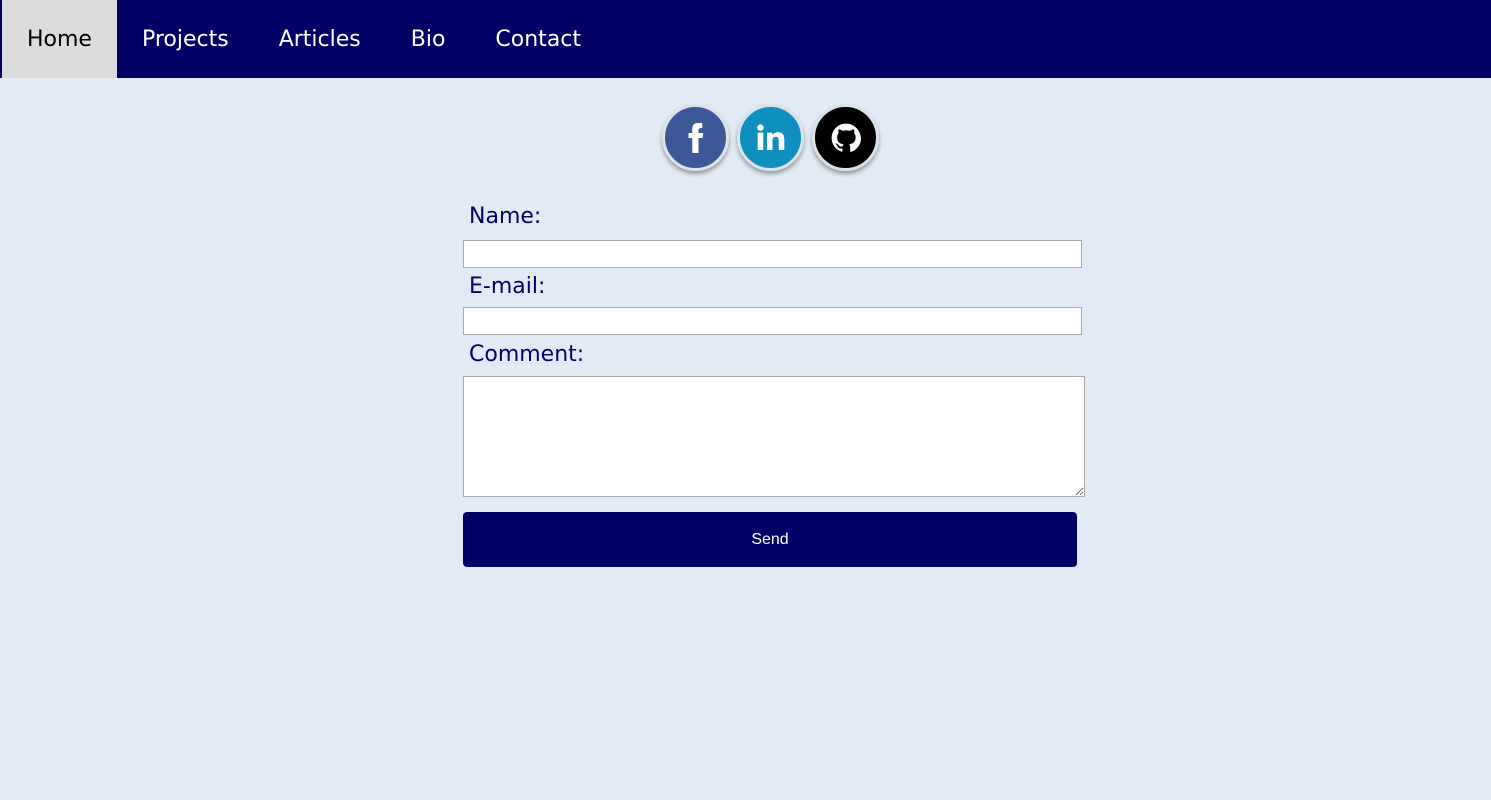 The height and width of the screenshot is (800, 1491). I want to click on facebook-link, so click(695, 137).